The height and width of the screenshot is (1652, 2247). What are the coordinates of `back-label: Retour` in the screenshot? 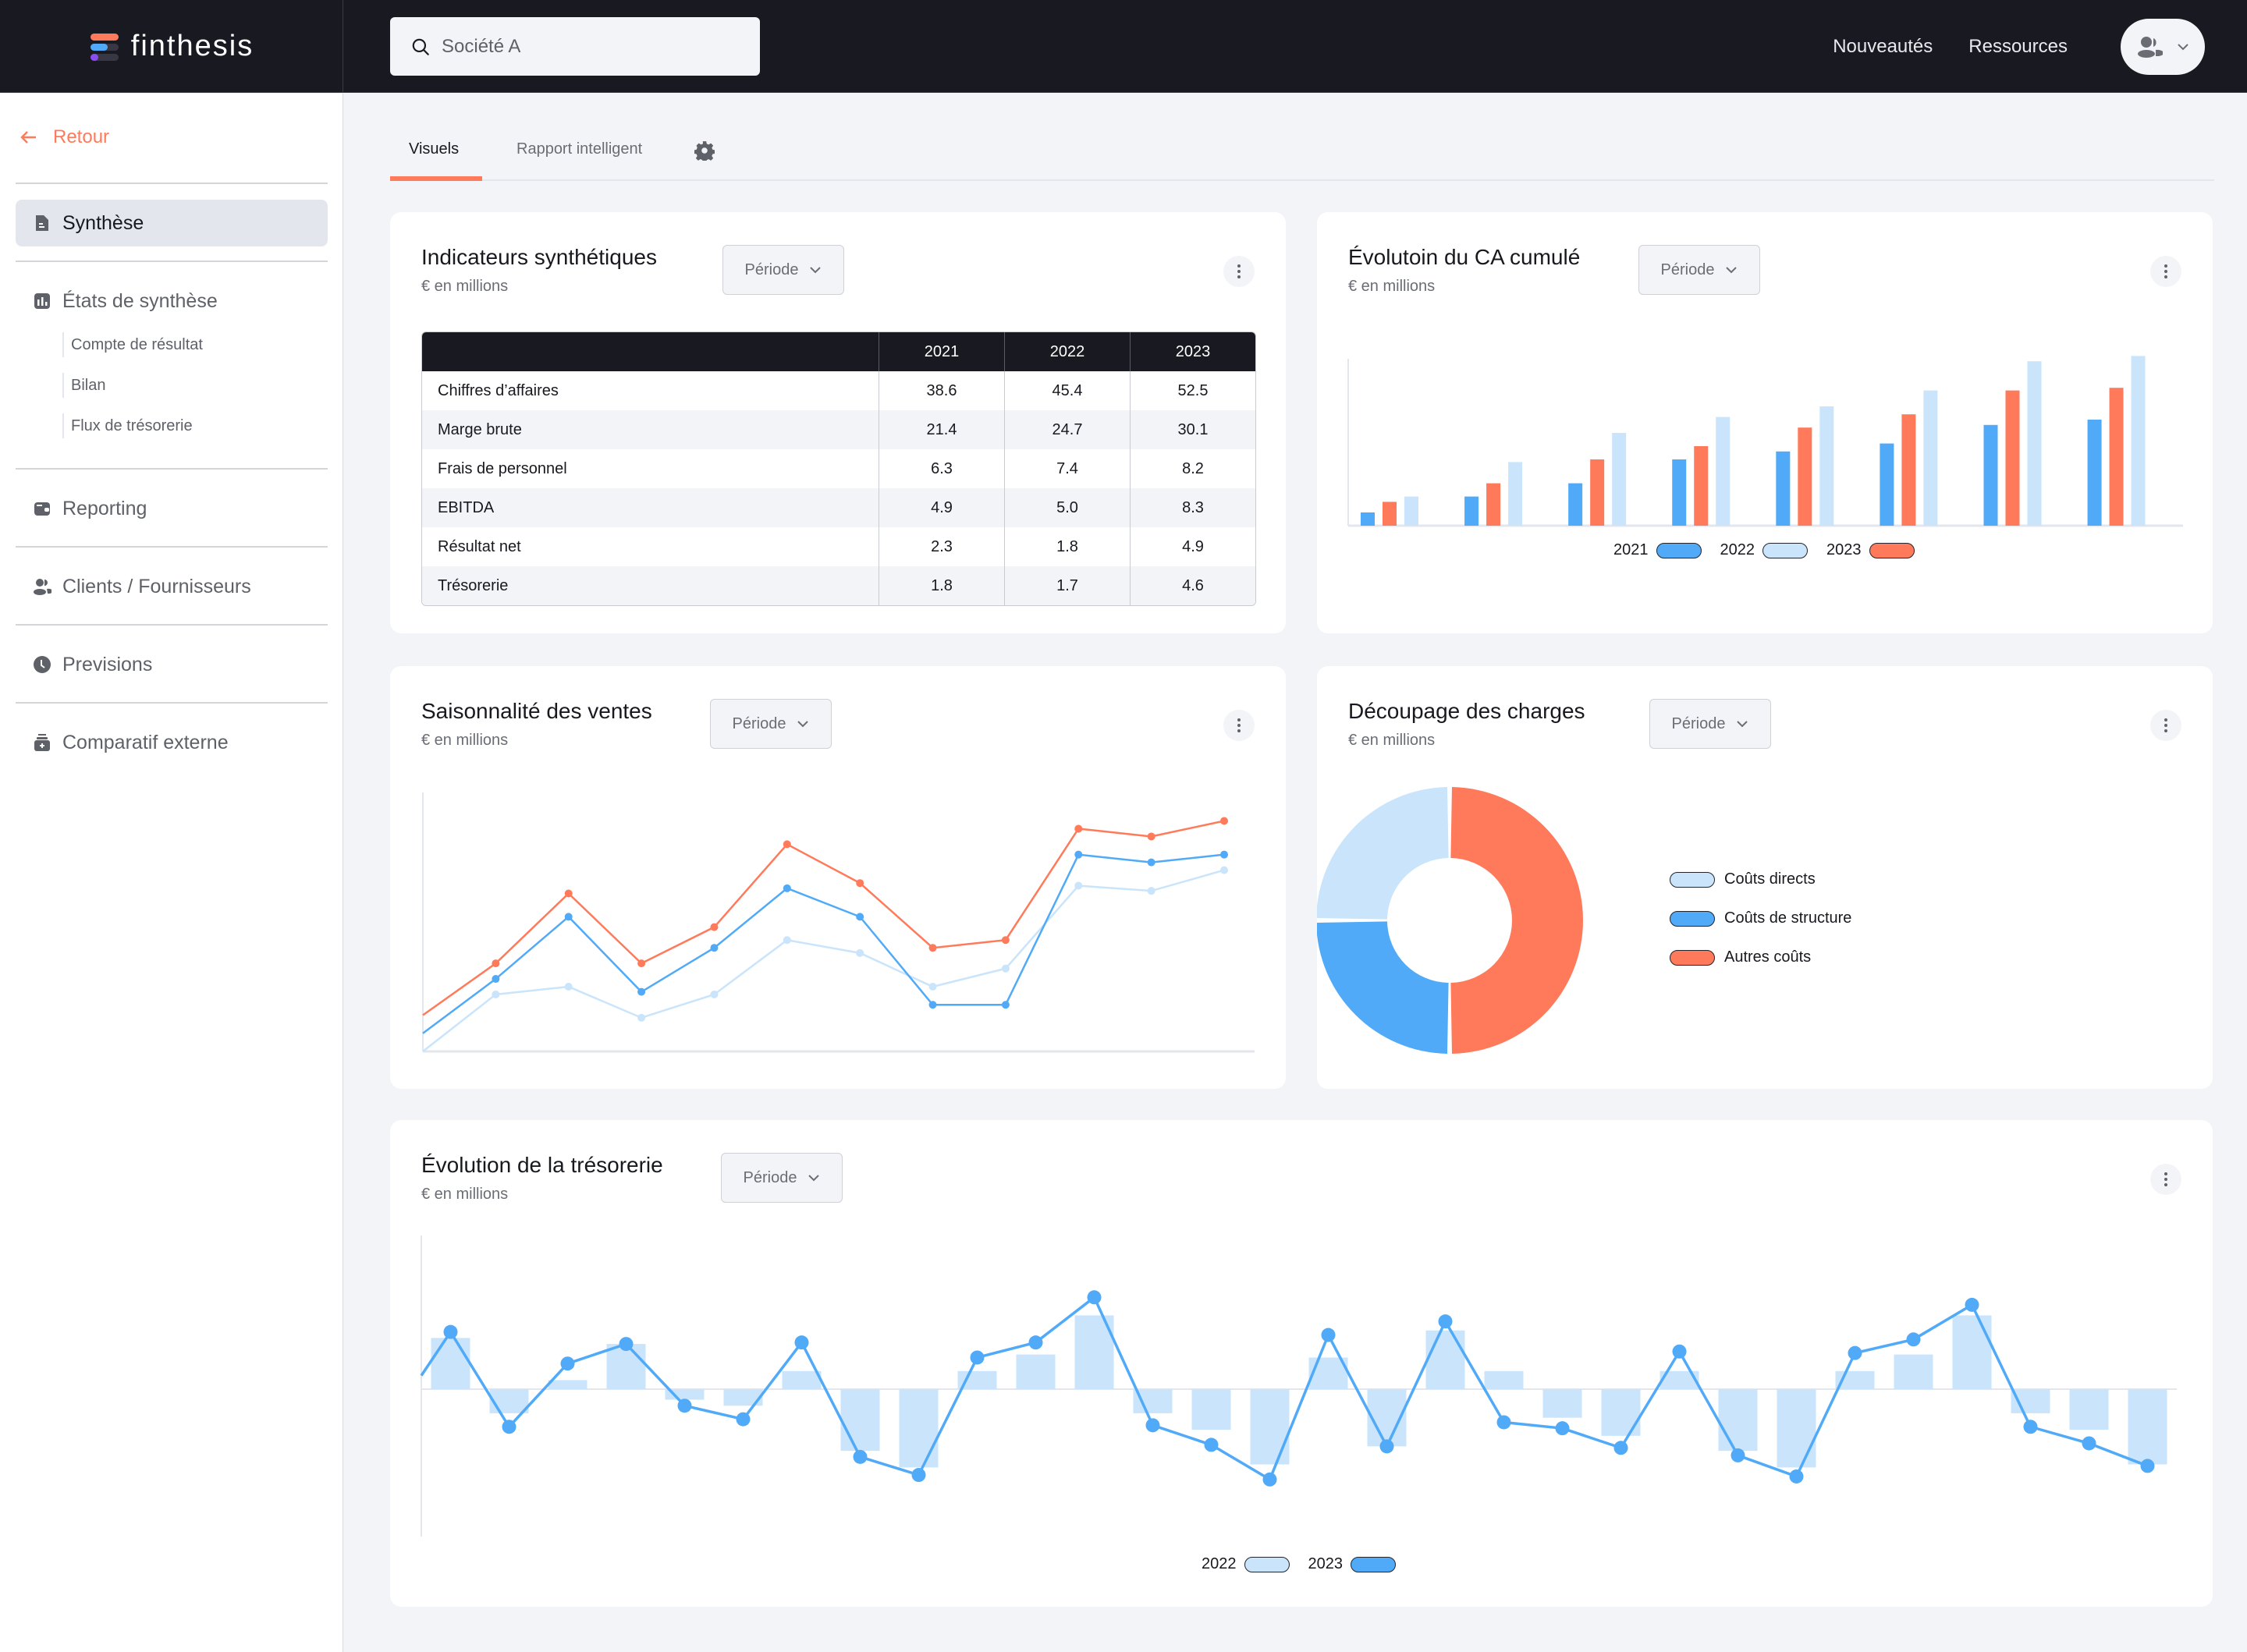 It's located at (81, 136).